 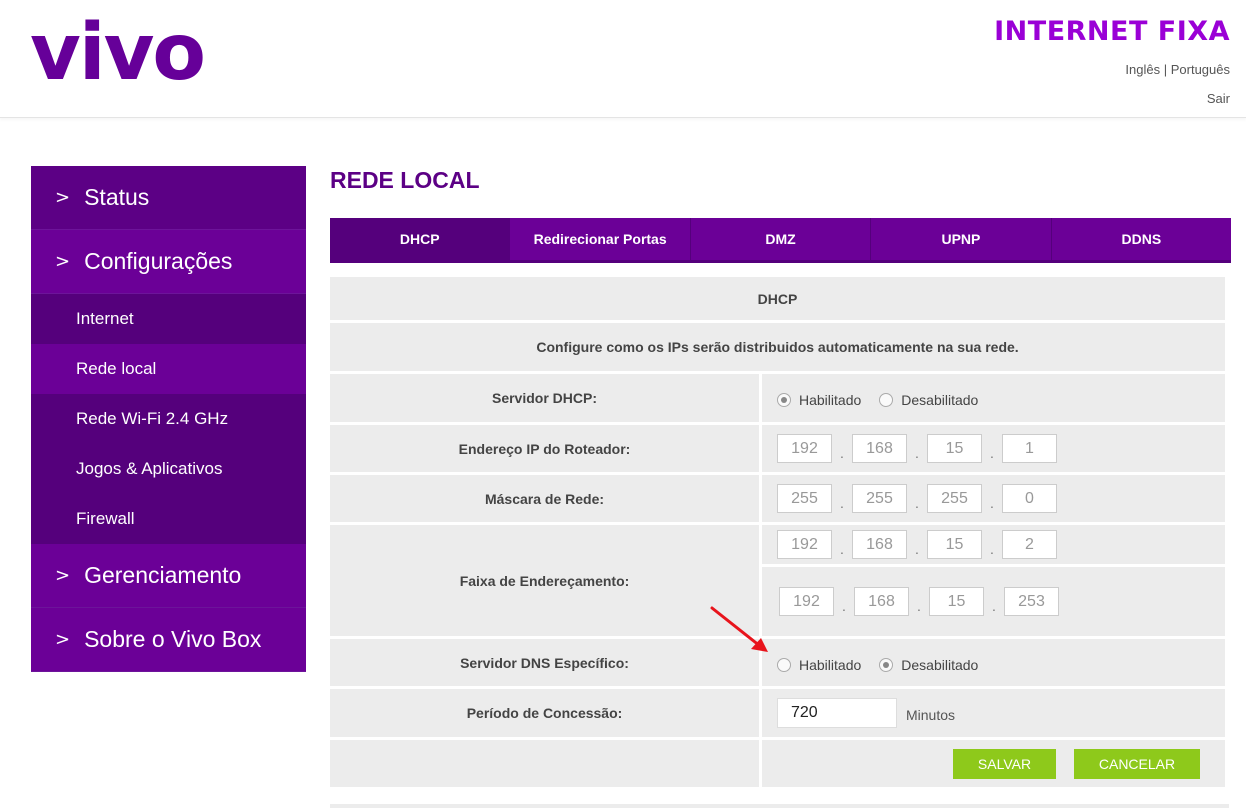 What do you see at coordinates (1031, 601) in the screenshot?
I see `ip-octet-input: 253` at bounding box center [1031, 601].